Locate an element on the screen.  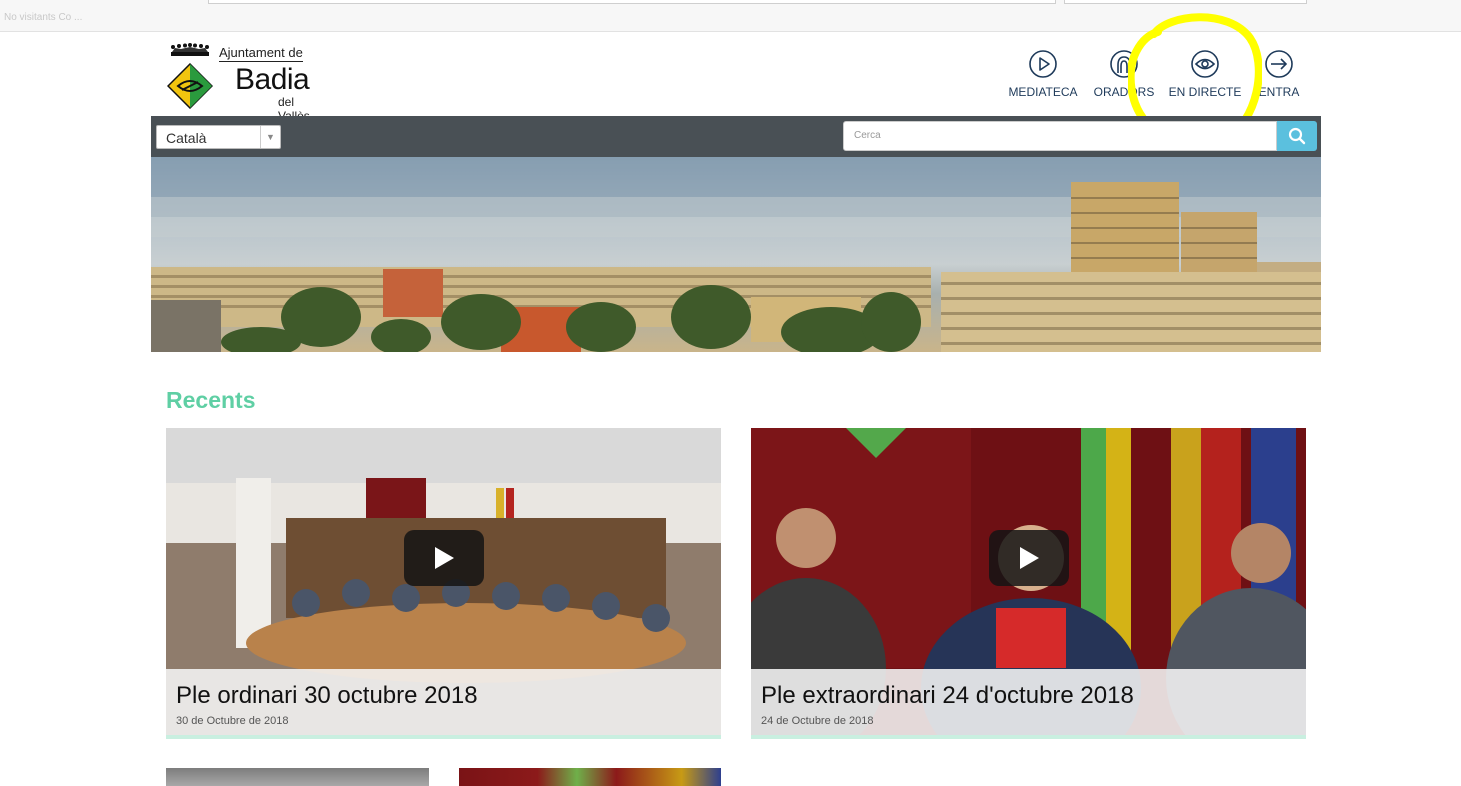
dropdown-arrow-icon: ▼ is located at coordinates (270, 137).